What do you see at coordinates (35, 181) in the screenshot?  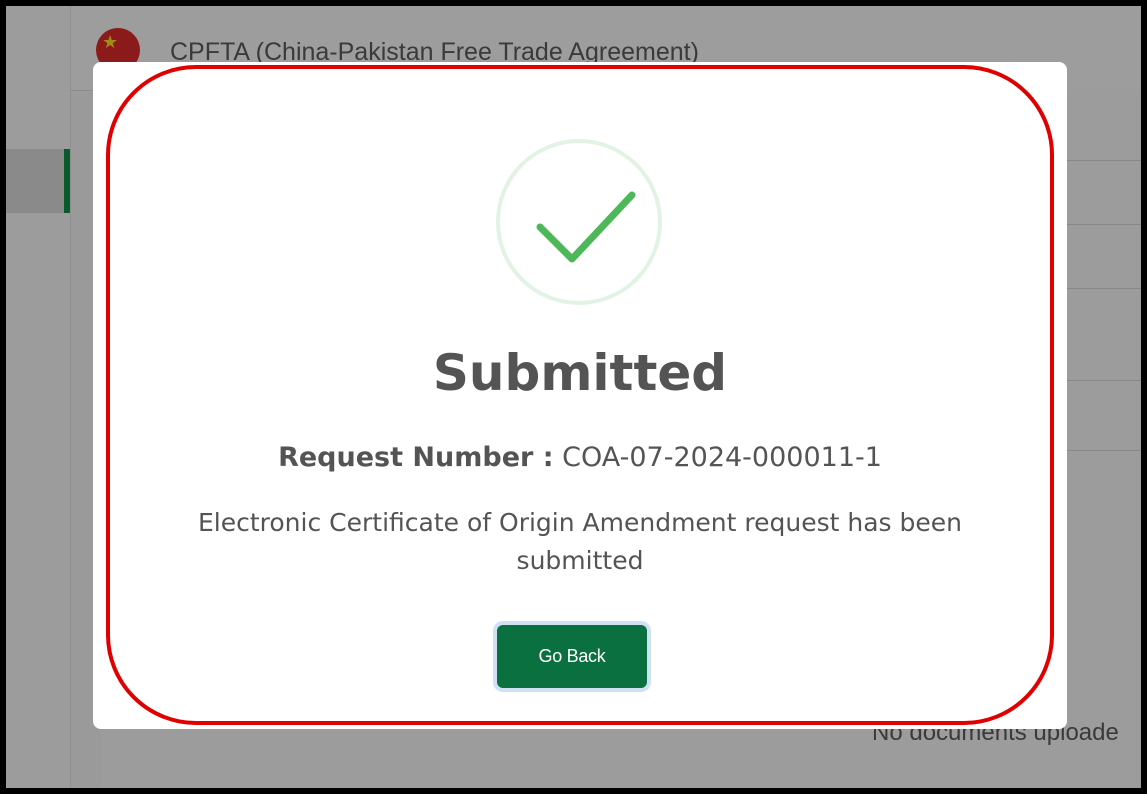 I see `sidebar-item-active` at bounding box center [35, 181].